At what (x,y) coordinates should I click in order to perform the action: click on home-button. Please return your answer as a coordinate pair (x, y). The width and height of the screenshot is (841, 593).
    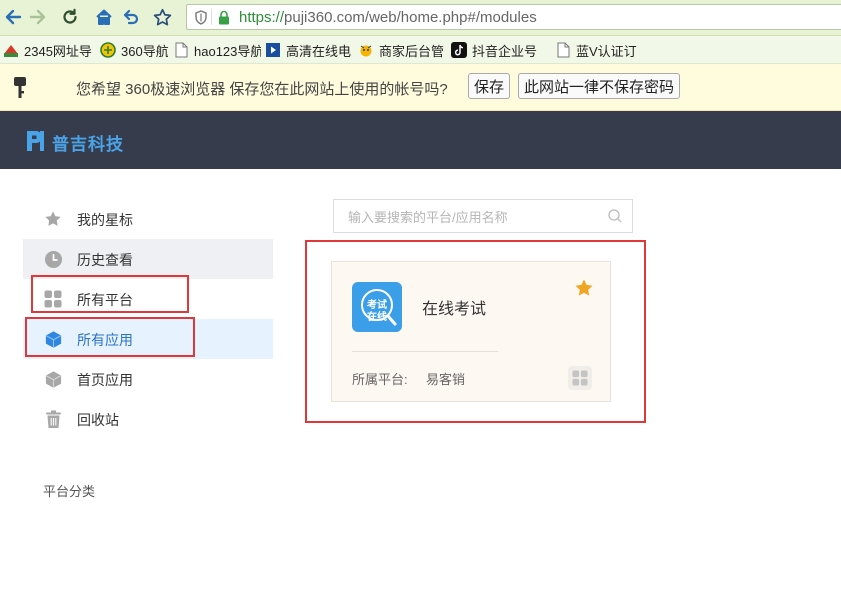
    Looking at the image, I should click on (104, 17).